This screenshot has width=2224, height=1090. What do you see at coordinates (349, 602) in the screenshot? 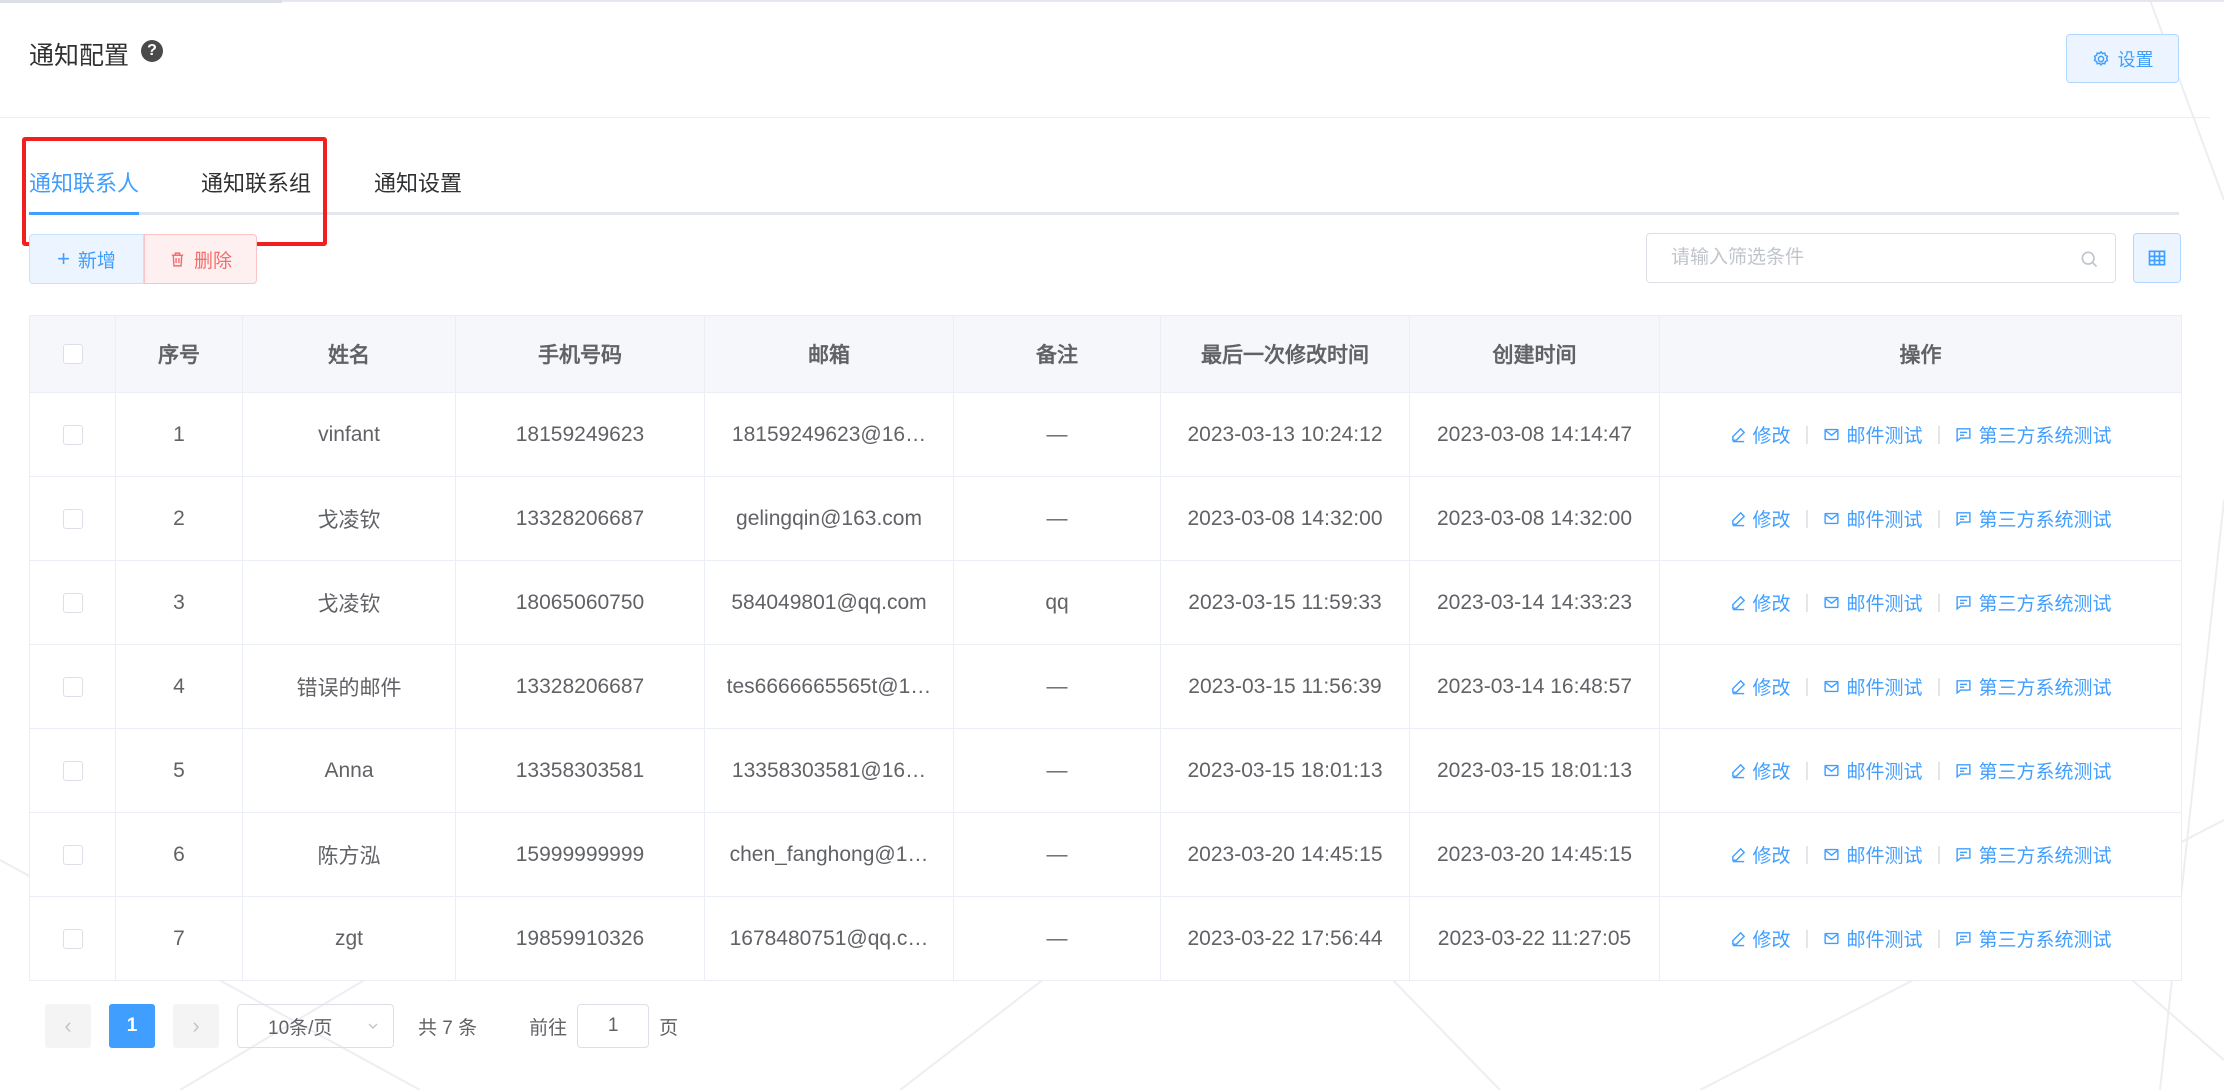
I see `cell-name: 戈凌钦` at bounding box center [349, 602].